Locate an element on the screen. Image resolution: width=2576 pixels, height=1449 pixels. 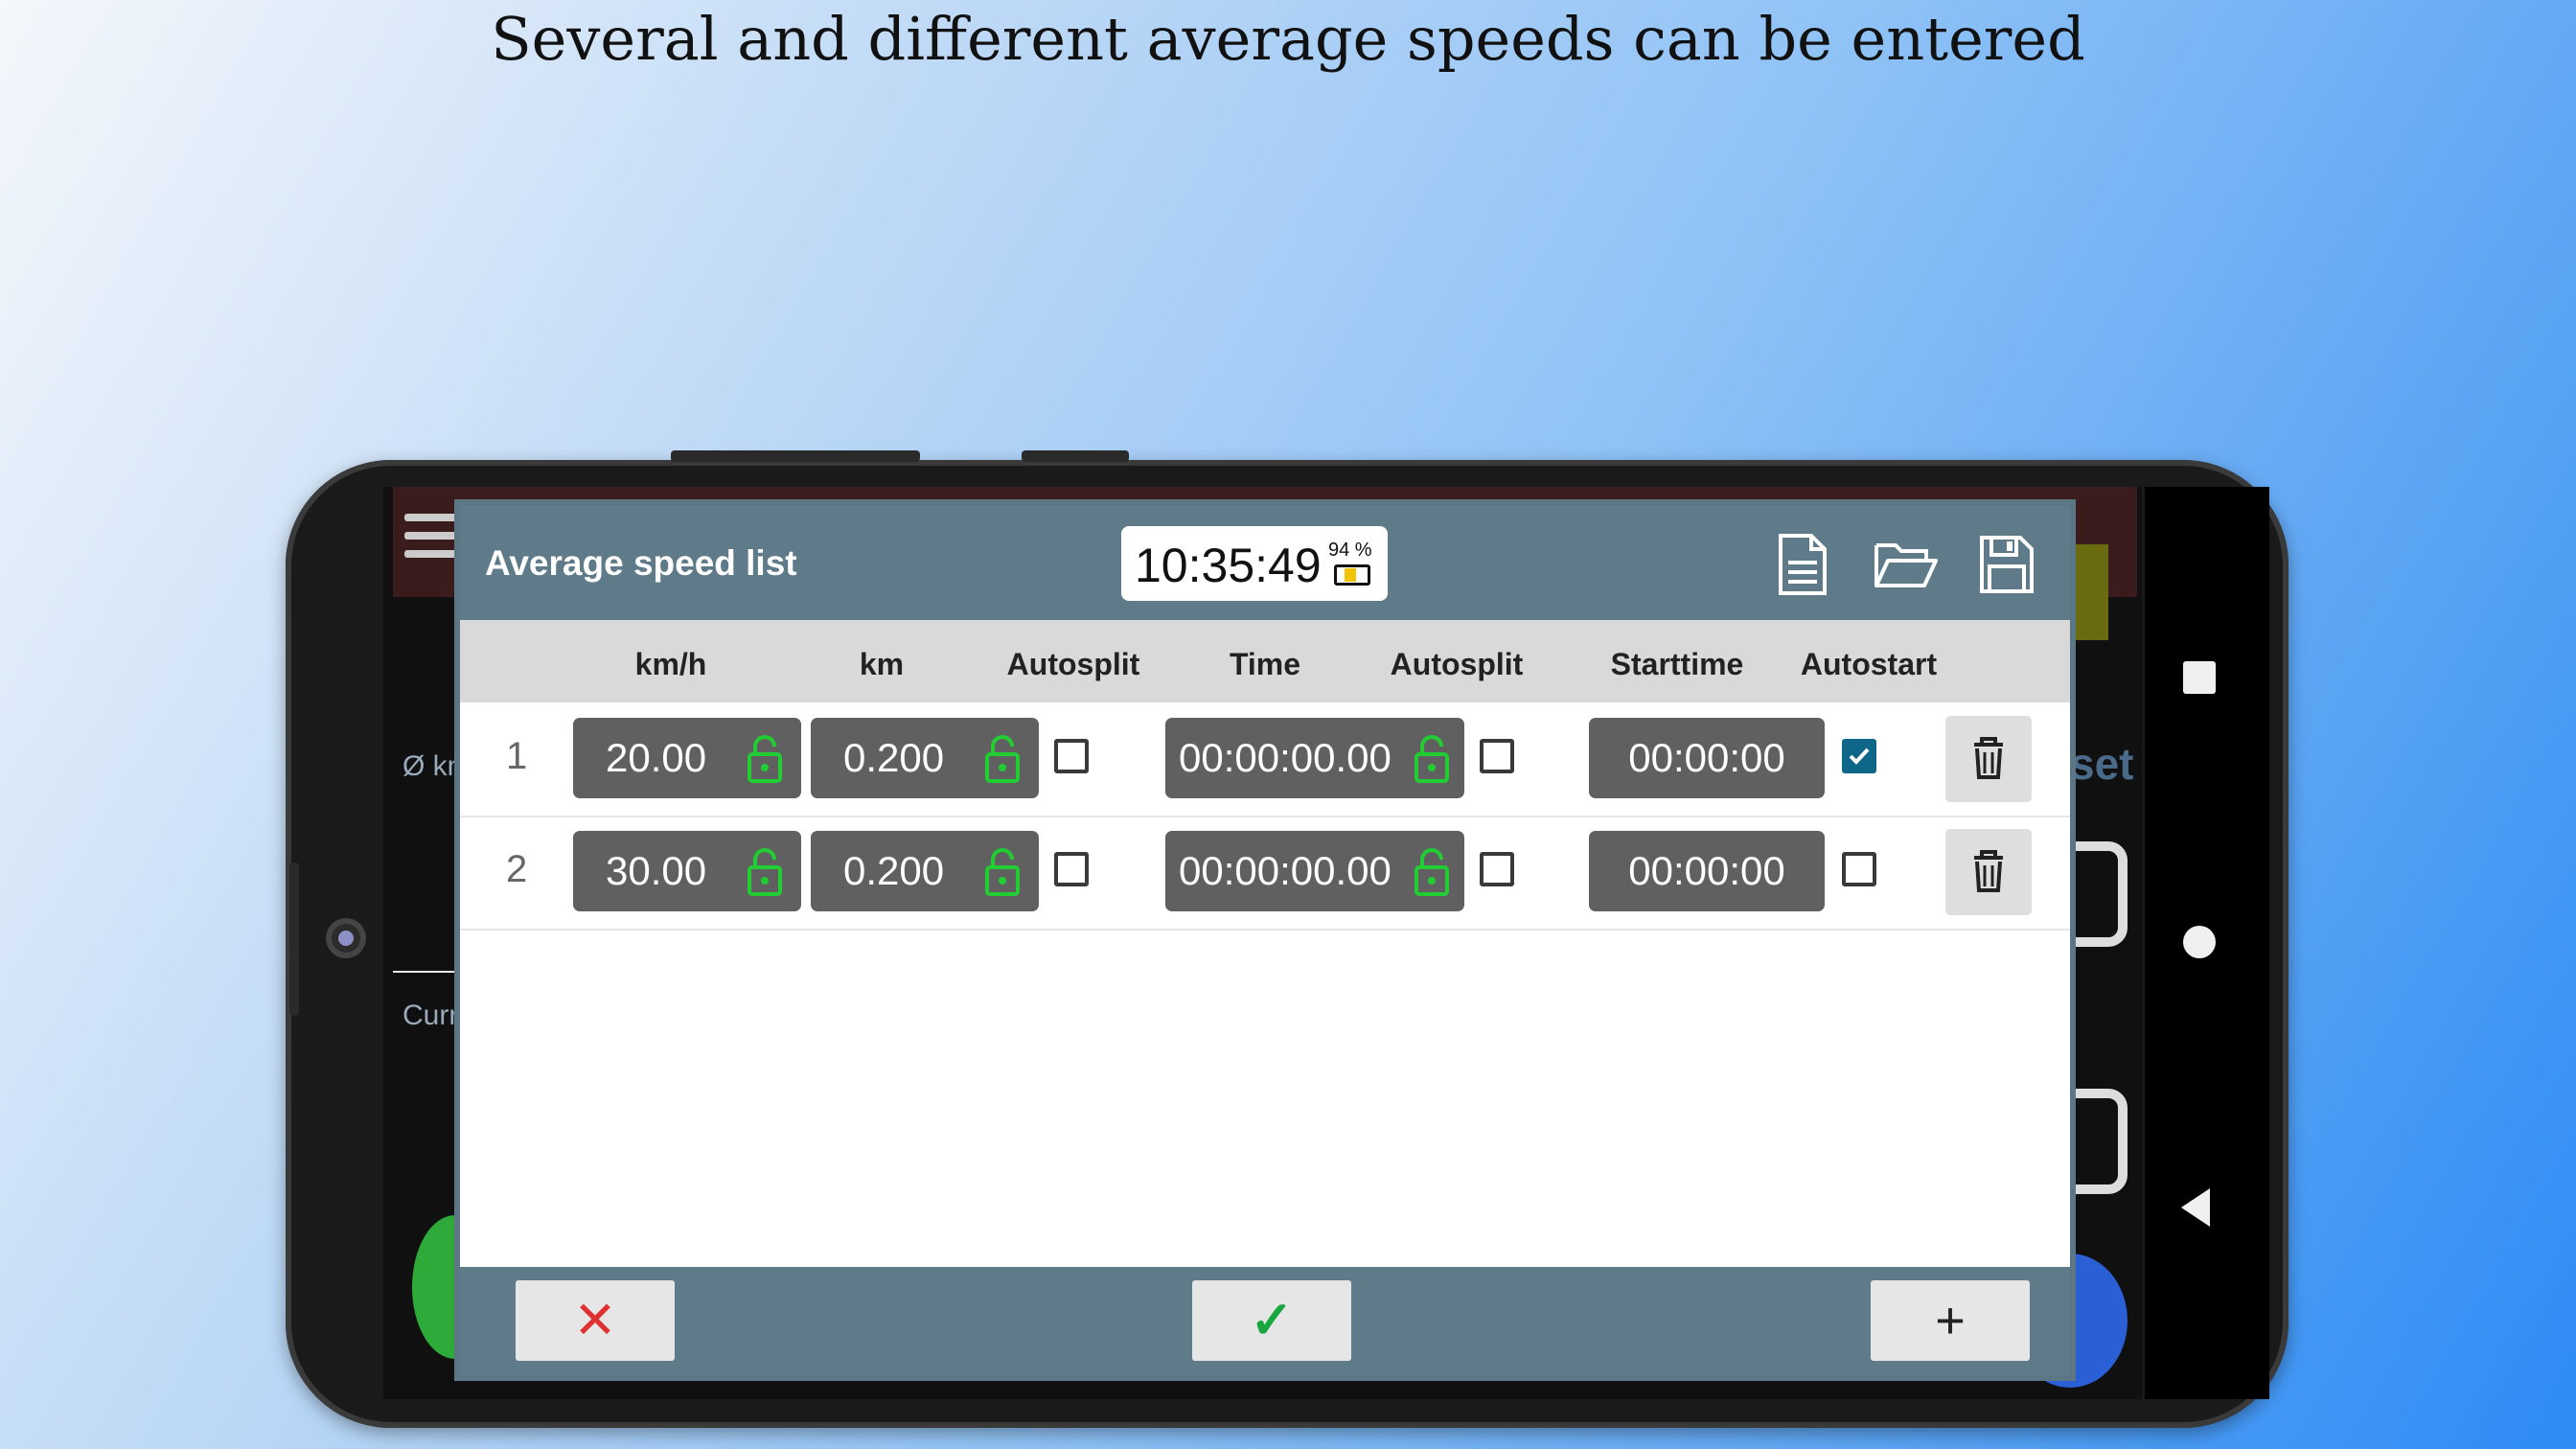
speed-field: 30.00 is located at coordinates (687, 871).